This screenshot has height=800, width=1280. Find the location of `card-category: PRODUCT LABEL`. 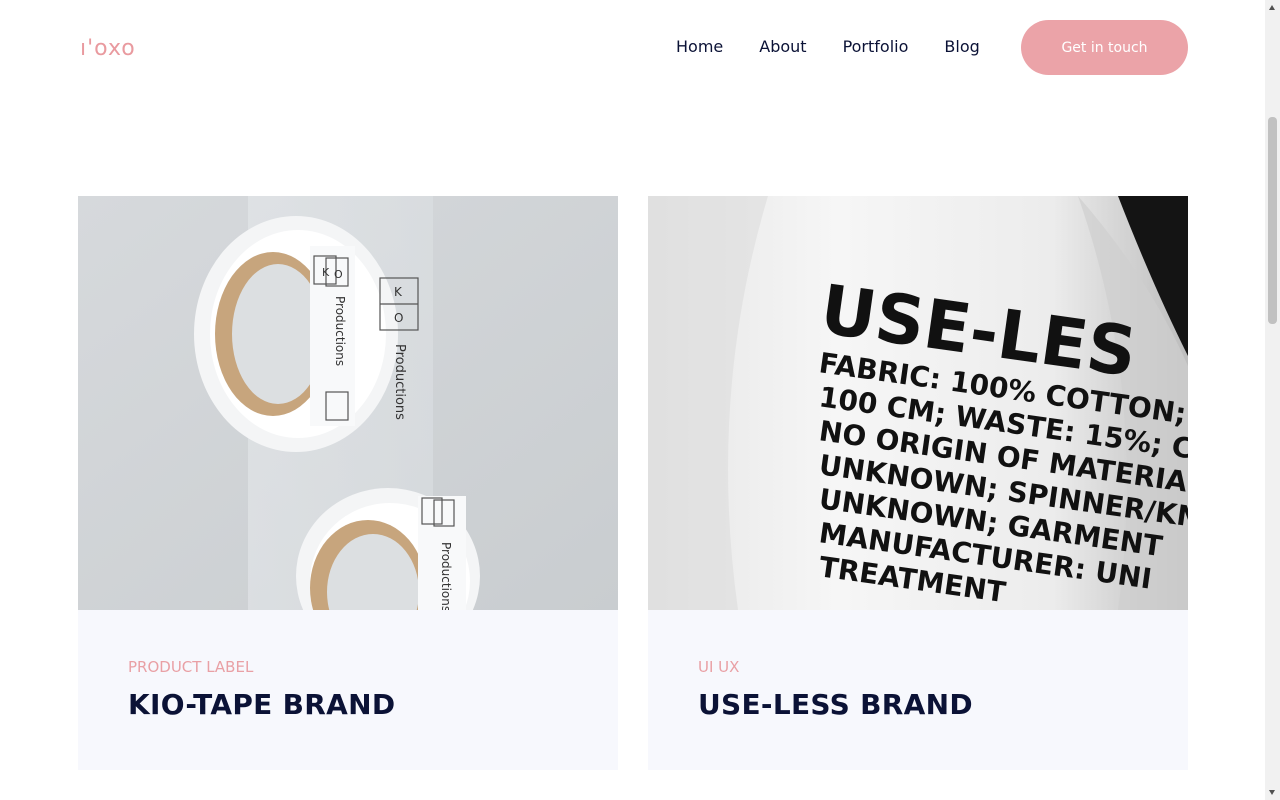

card-category: PRODUCT LABEL is located at coordinates (191, 667).